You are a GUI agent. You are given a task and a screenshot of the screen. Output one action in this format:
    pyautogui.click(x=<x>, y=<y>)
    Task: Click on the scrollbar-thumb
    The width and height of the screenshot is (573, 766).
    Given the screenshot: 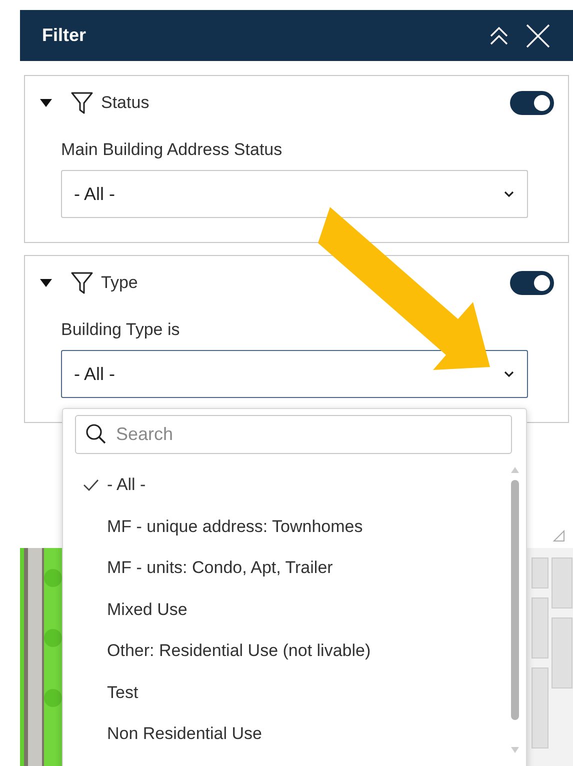 What is the action you would take?
    pyautogui.click(x=515, y=600)
    